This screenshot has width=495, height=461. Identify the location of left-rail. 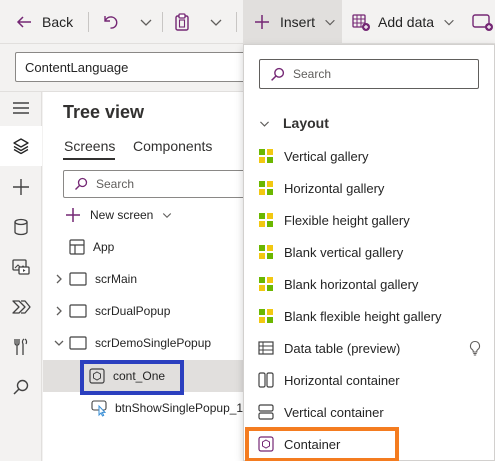
(21, 276).